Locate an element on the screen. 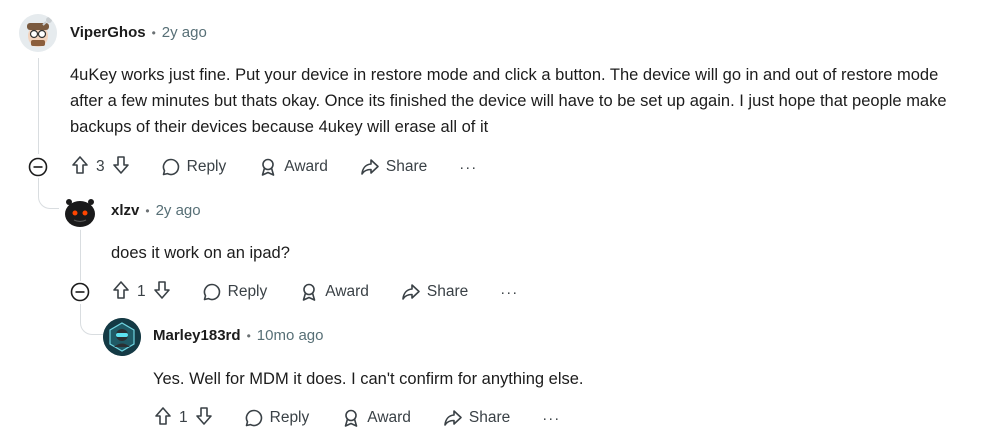 This screenshot has width=1000, height=443. comment-author: xlzv is located at coordinates (125, 210).